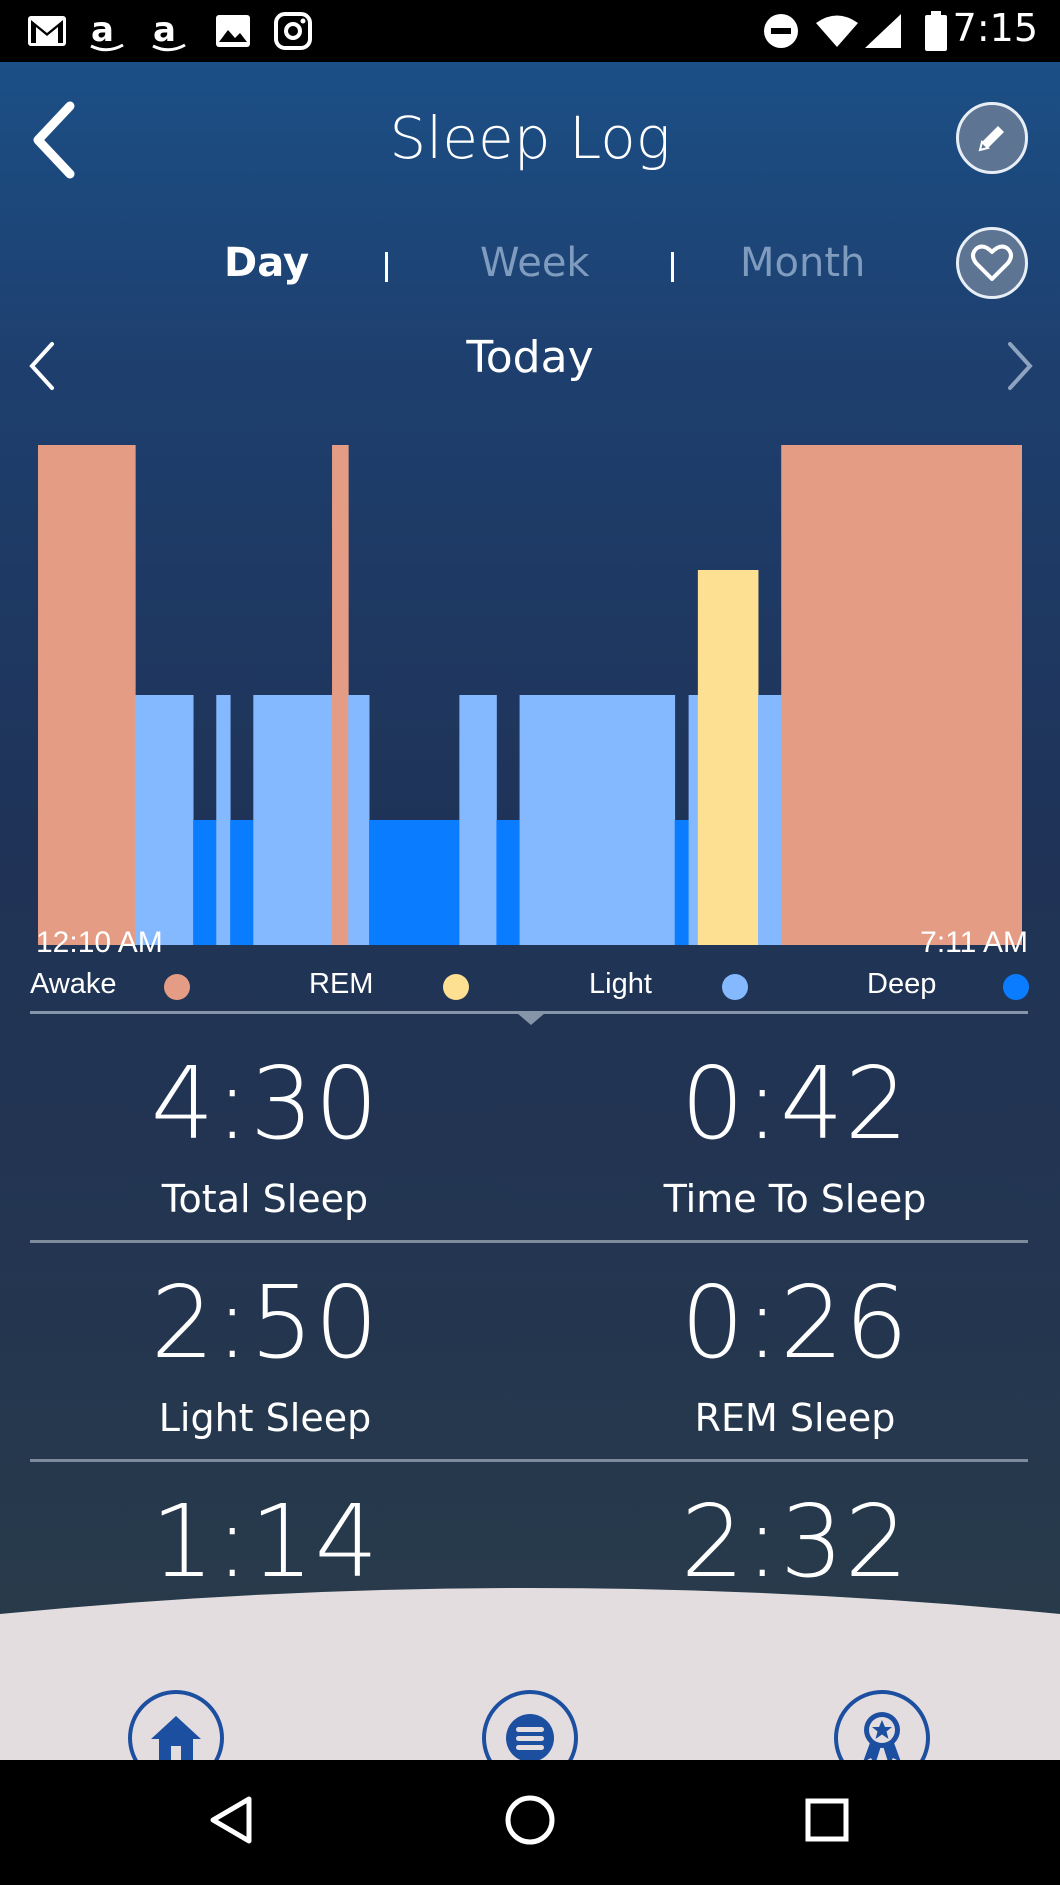 The height and width of the screenshot is (1885, 1060). What do you see at coordinates (266, 263) in the screenshot?
I see `tab-day: Day` at bounding box center [266, 263].